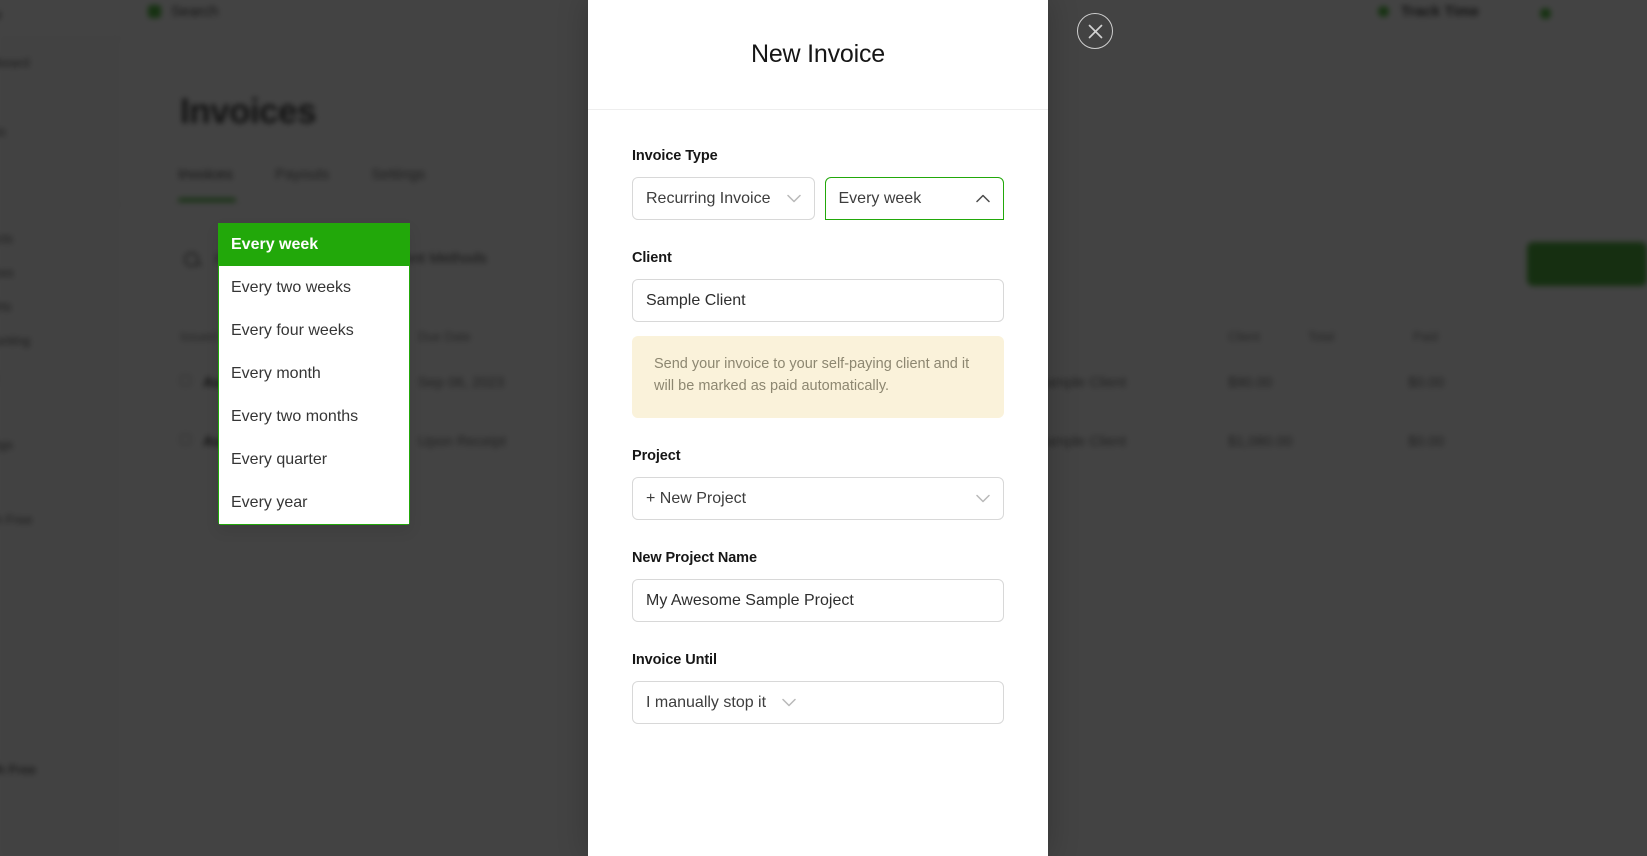 Image resolution: width=1647 pixels, height=856 pixels. I want to click on invoice-frequency-select: Every week, so click(914, 198).